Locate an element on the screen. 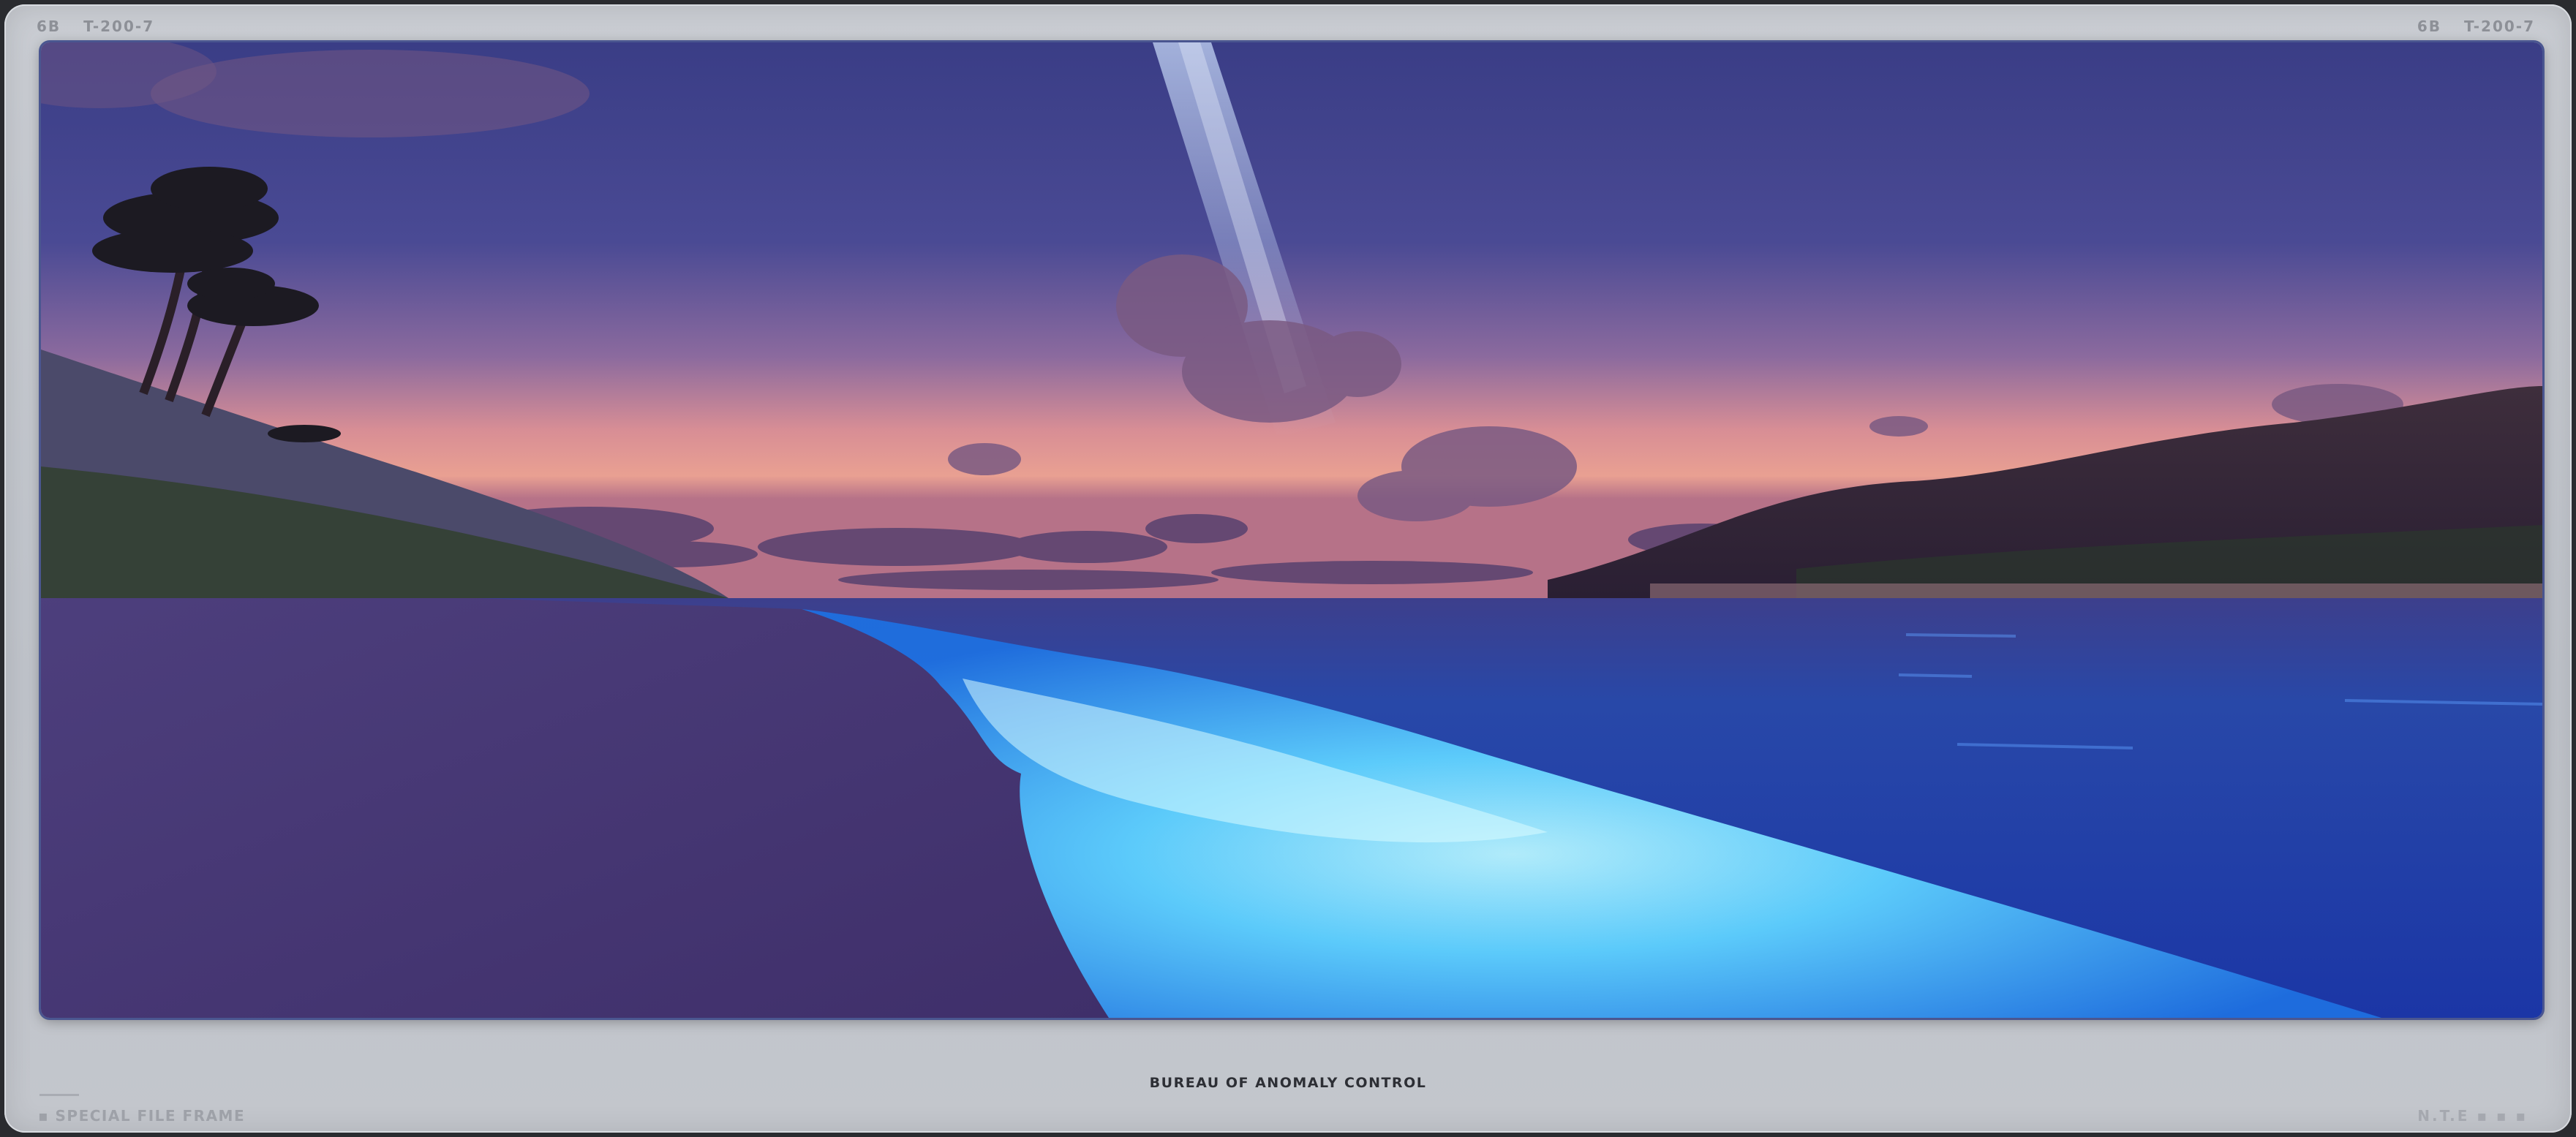  footer-left-label: ▪ SPECIAL FILE FRAME is located at coordinates (142, 1110).